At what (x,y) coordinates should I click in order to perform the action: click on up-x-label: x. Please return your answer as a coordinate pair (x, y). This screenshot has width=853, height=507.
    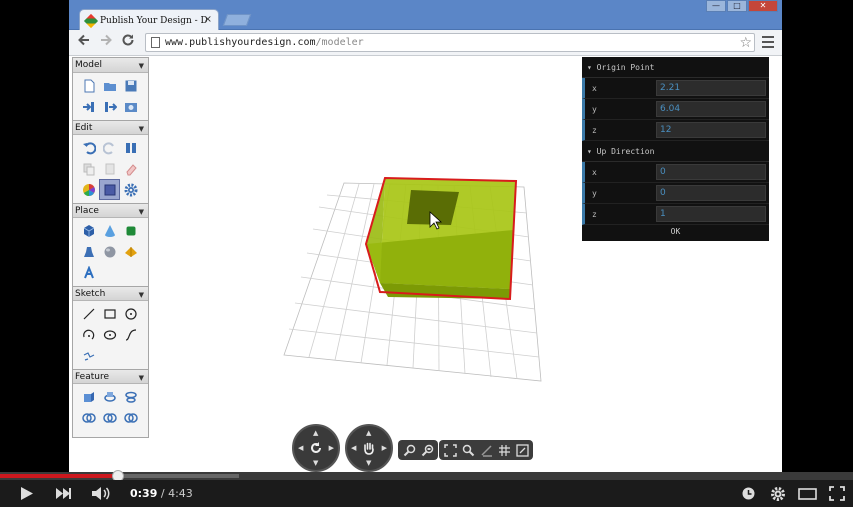
    Looking at the image, I should click on (594, 172).